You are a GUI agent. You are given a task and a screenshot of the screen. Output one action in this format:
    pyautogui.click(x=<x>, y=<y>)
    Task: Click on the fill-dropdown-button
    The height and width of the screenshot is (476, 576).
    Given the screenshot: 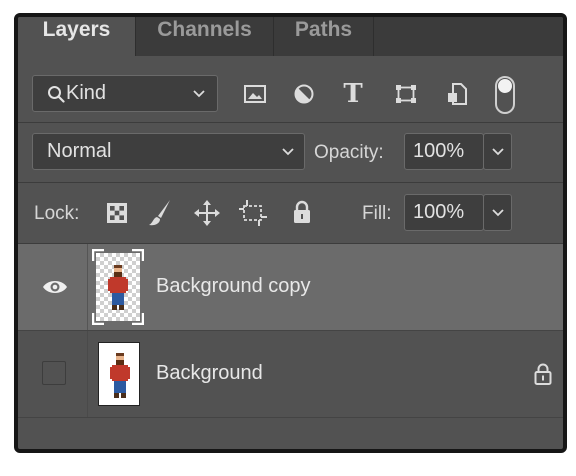 What is the action you would take?
    pyautogui.click(x=497, y=212)
    